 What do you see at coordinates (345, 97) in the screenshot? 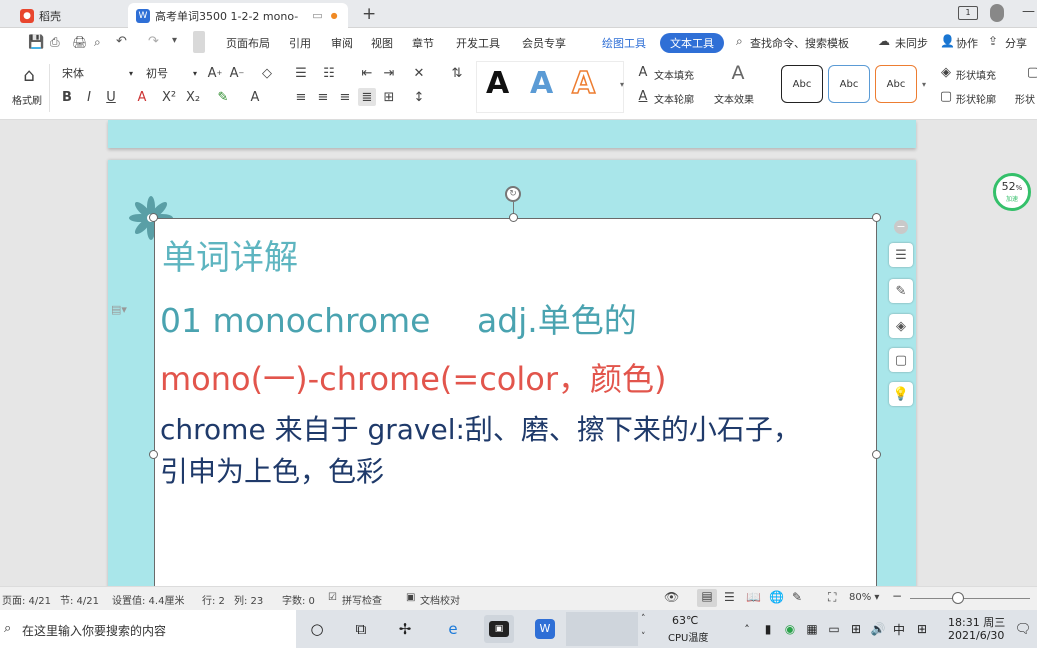
I see `align-right-icon: ≡` at bounding box center [345, 97].